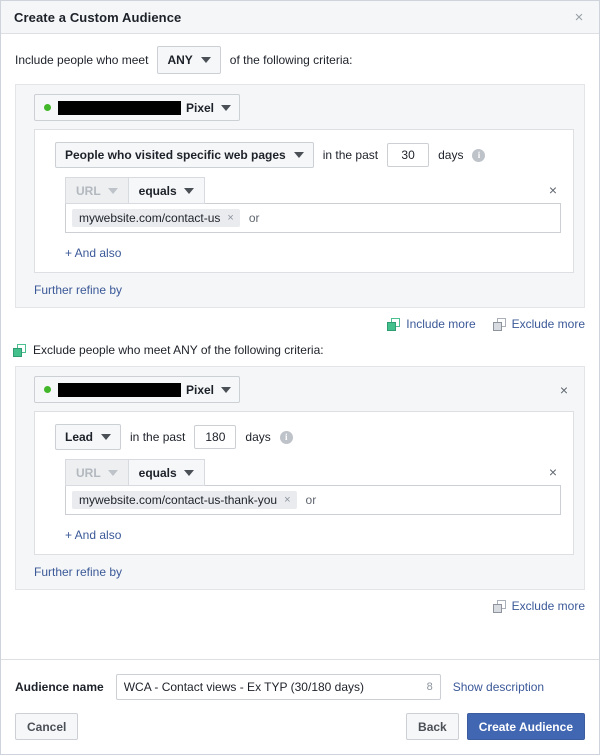  Describe the element at coordinates (548, 606) in the screenshot. I see `exclude-more-label-bottom: Exclude more` at that location.